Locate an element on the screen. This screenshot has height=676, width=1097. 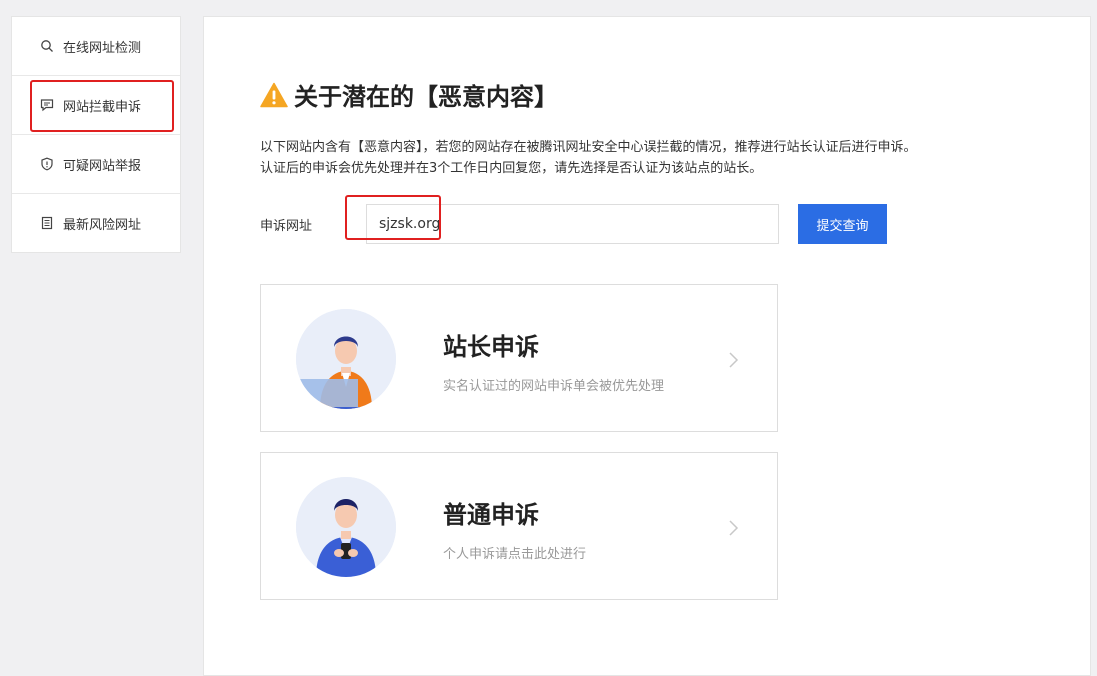
sidebar-item-label: 在线网址检测 is located at coordinates (102, 48).